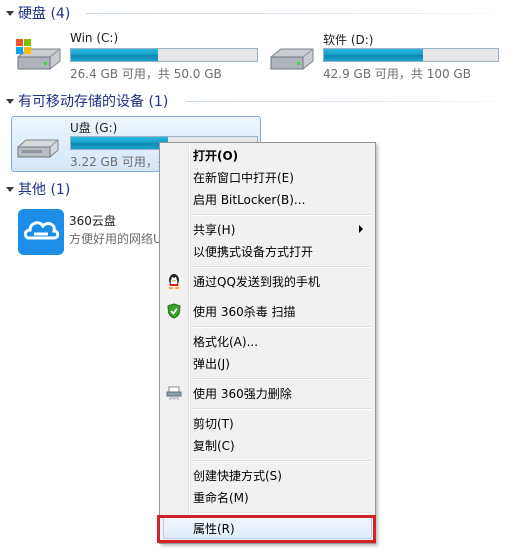 The image size is (510, 556). What do you see at coordinates (41, 232) in the screenshot?
I see `360-cloud-icon` at bounding box center [41, 232].